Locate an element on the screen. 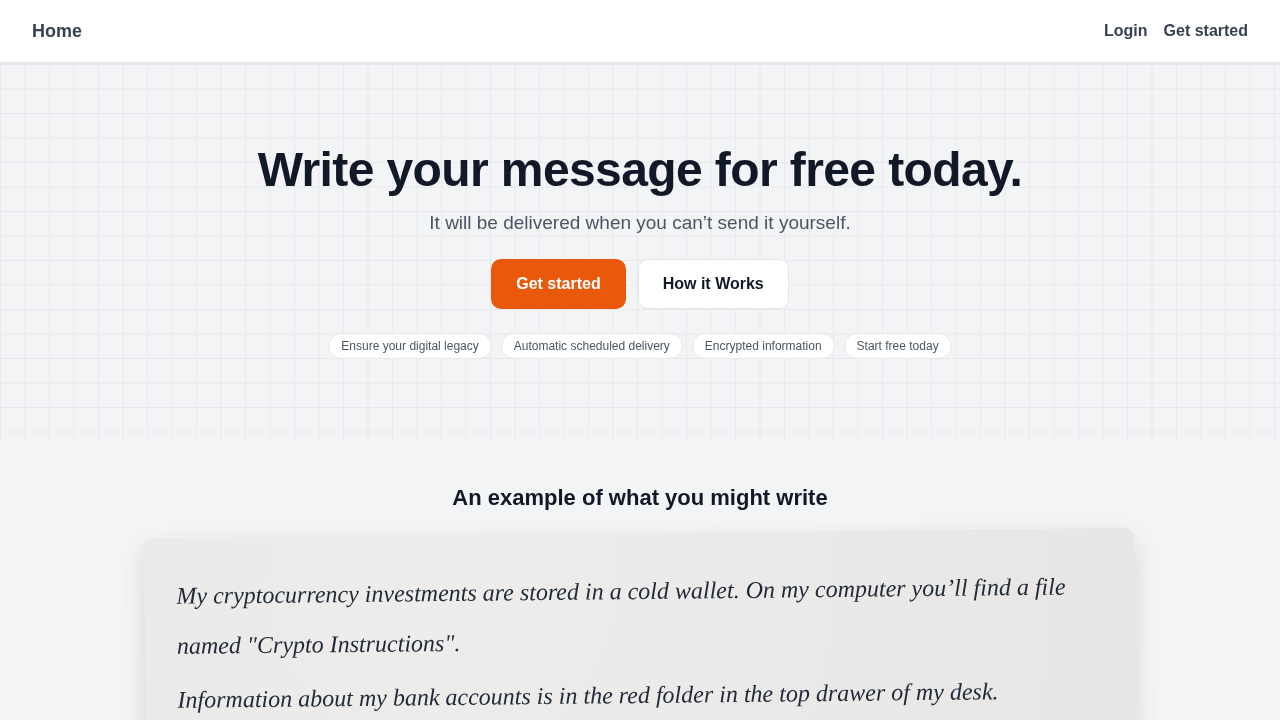 This screenshot has width=1280, height=720. example-heading: An example of what you might write is located at coordinates (640, 498).